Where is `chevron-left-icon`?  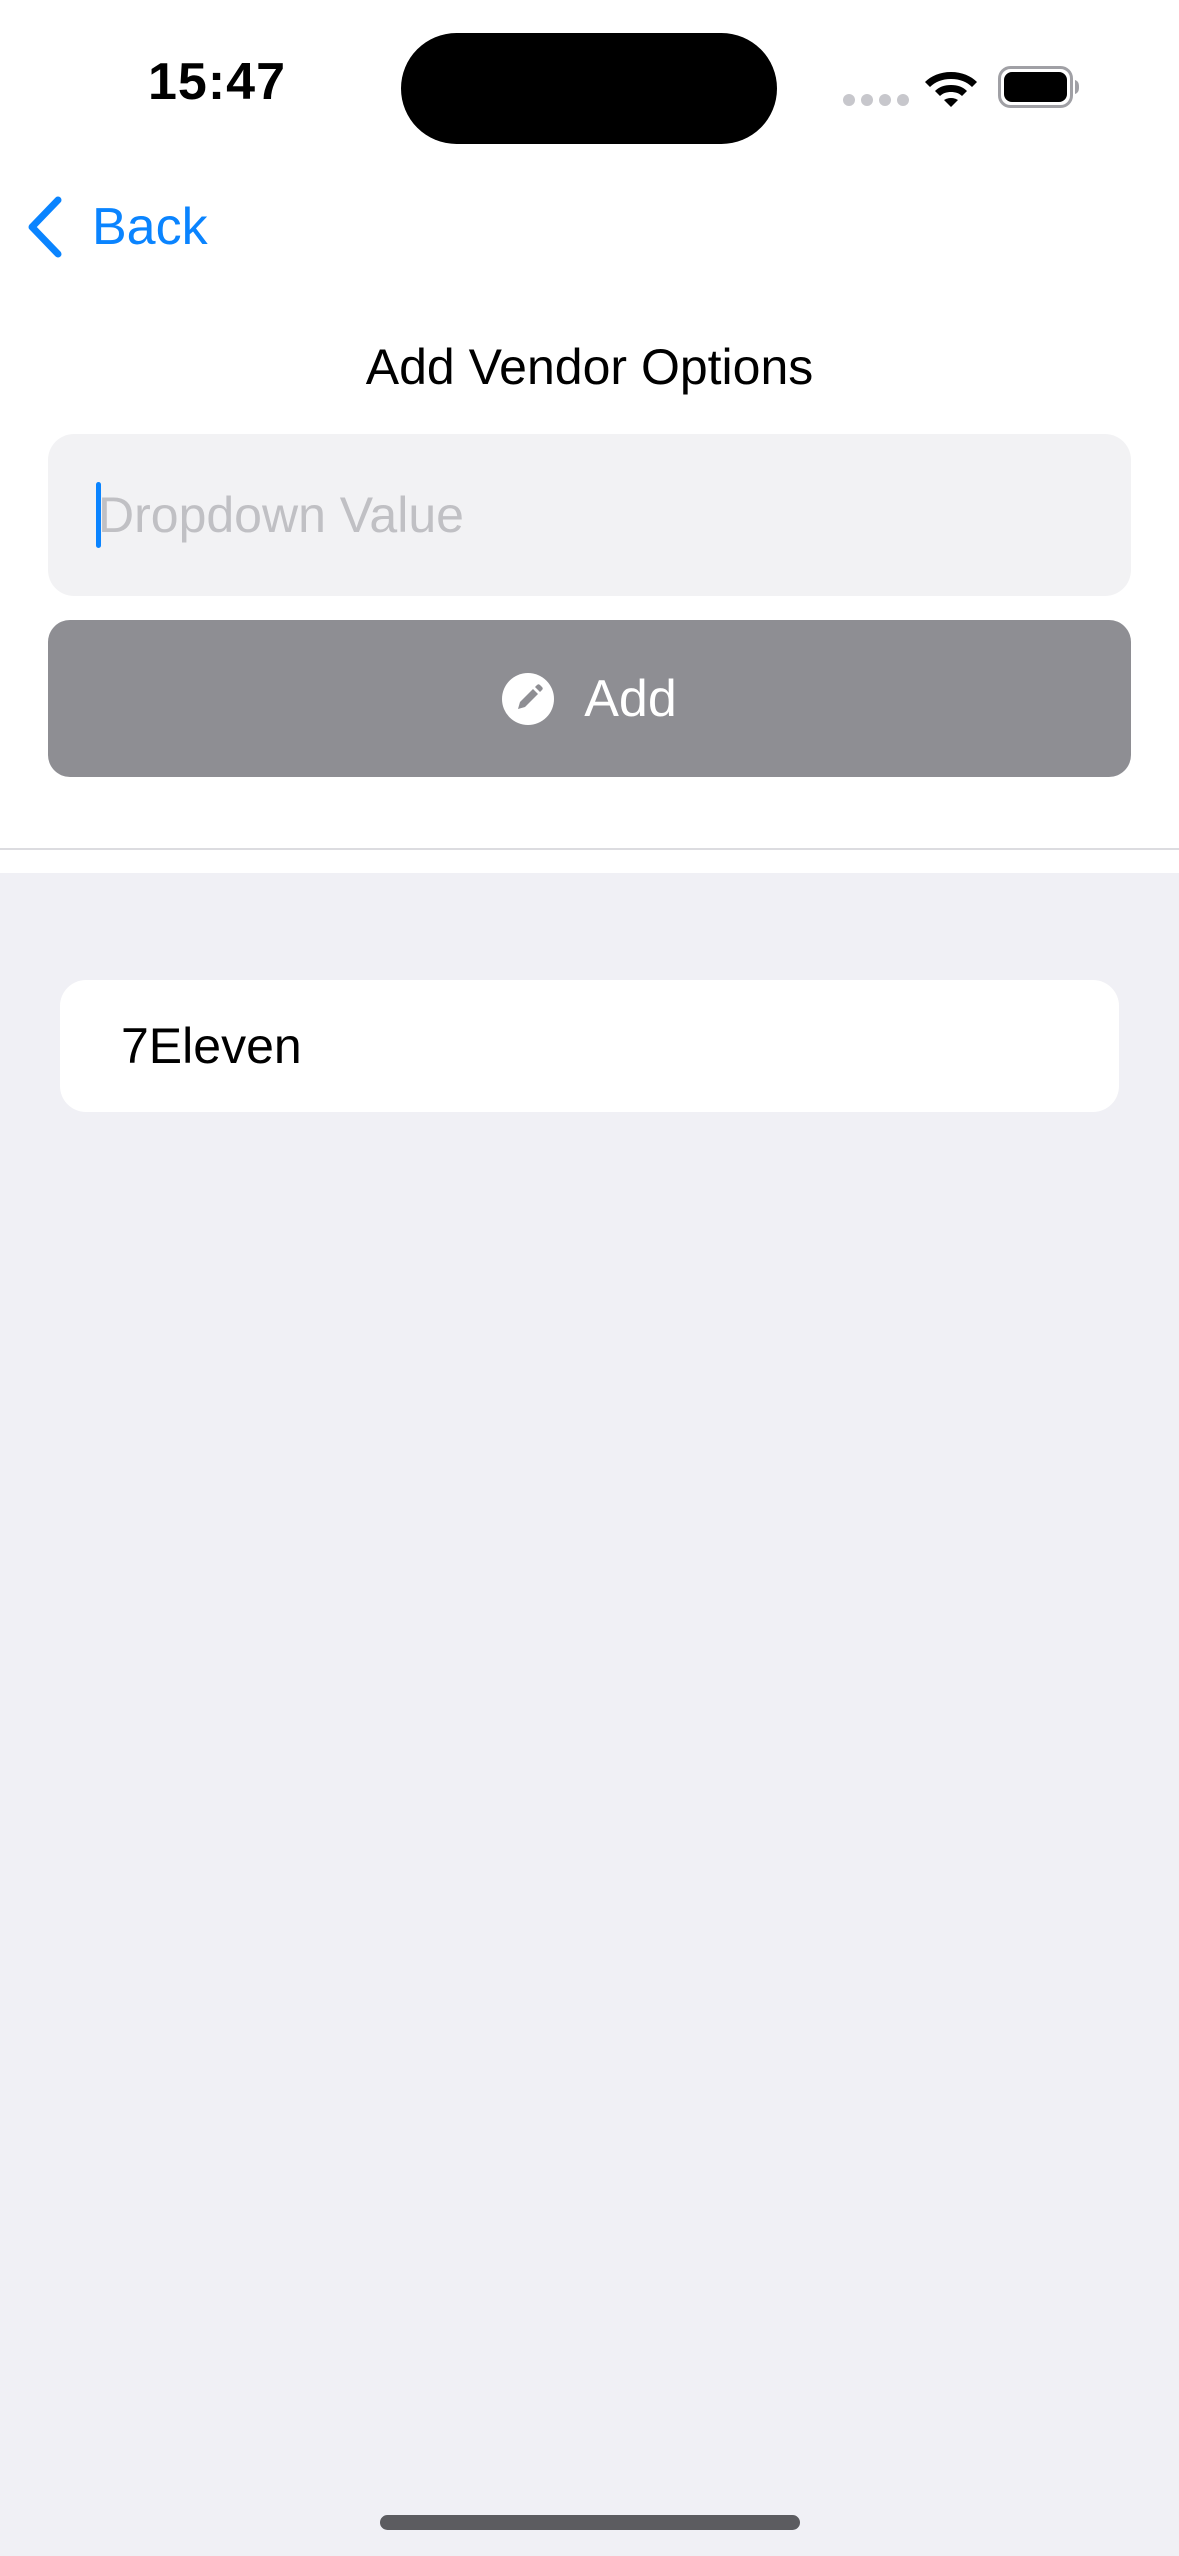
chevron-left-icon is located at coordinates (45, 227).